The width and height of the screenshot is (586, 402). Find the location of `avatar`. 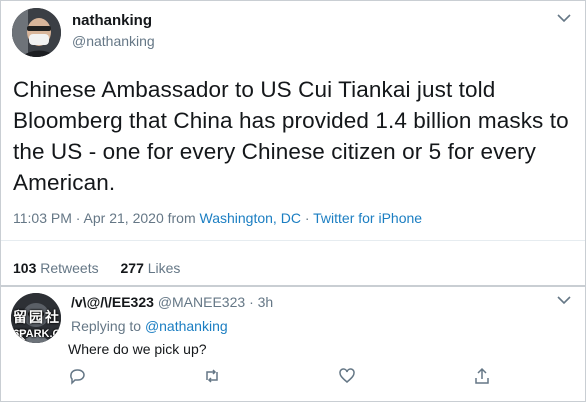

avatar is located at coordinates (36, 32).